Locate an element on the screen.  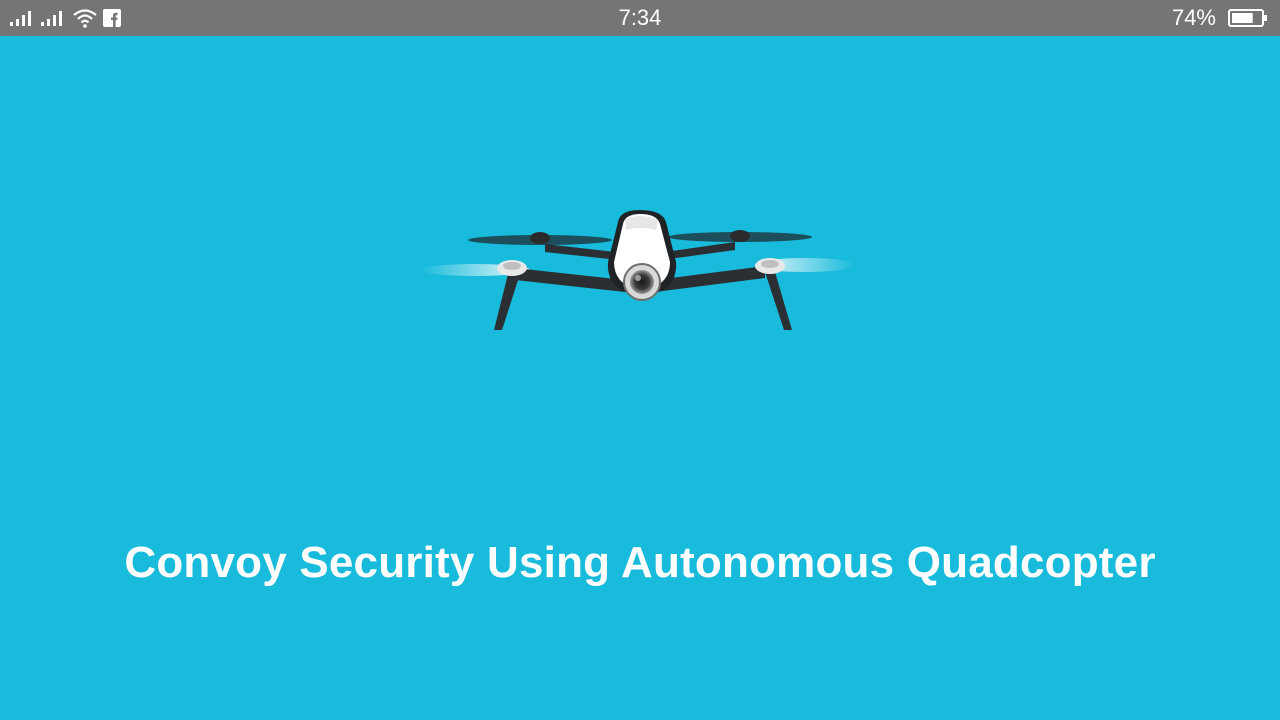
status-time: 7:34 is located at coordinates (640, 17).